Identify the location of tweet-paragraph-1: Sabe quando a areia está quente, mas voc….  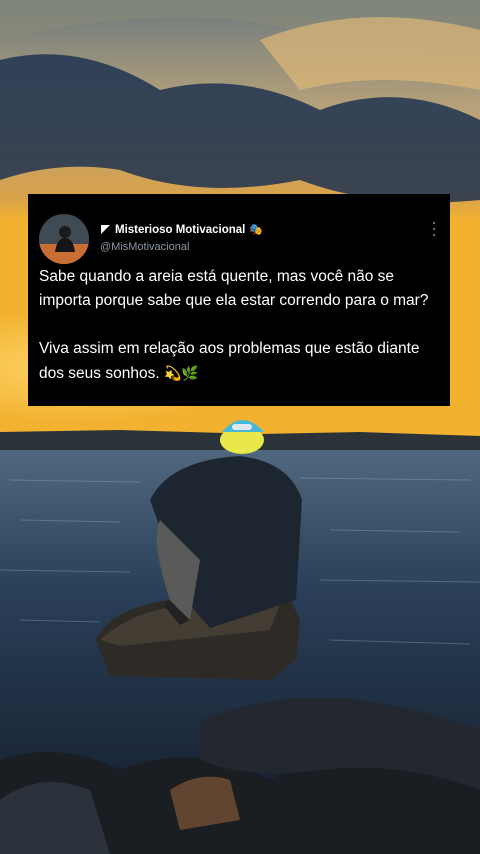
(234, 288).